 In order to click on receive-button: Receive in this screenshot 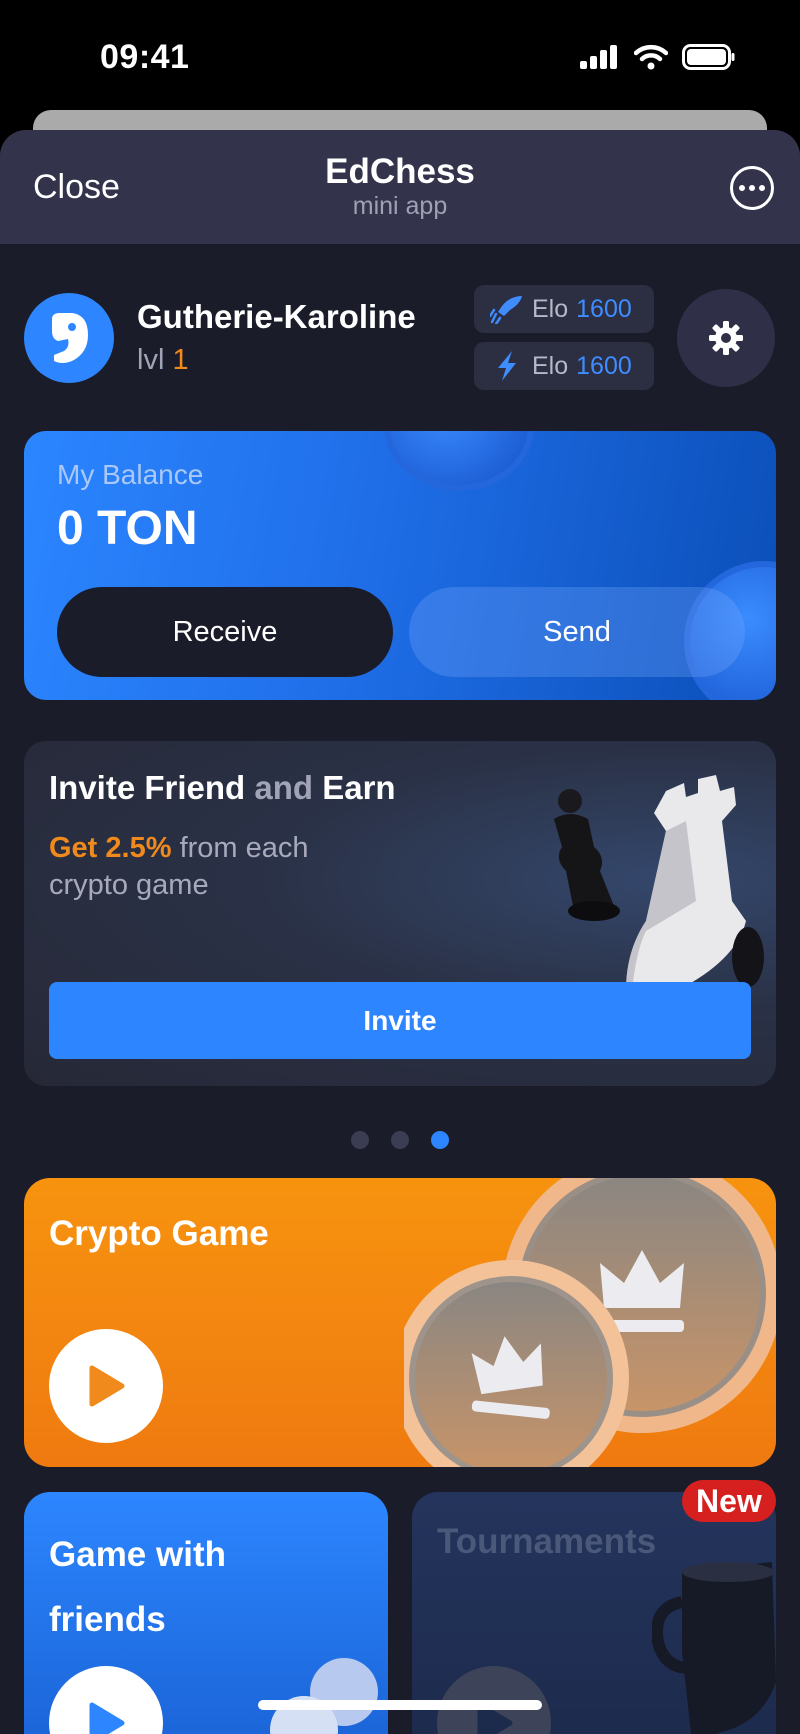, I will do `click(225, 632)`.